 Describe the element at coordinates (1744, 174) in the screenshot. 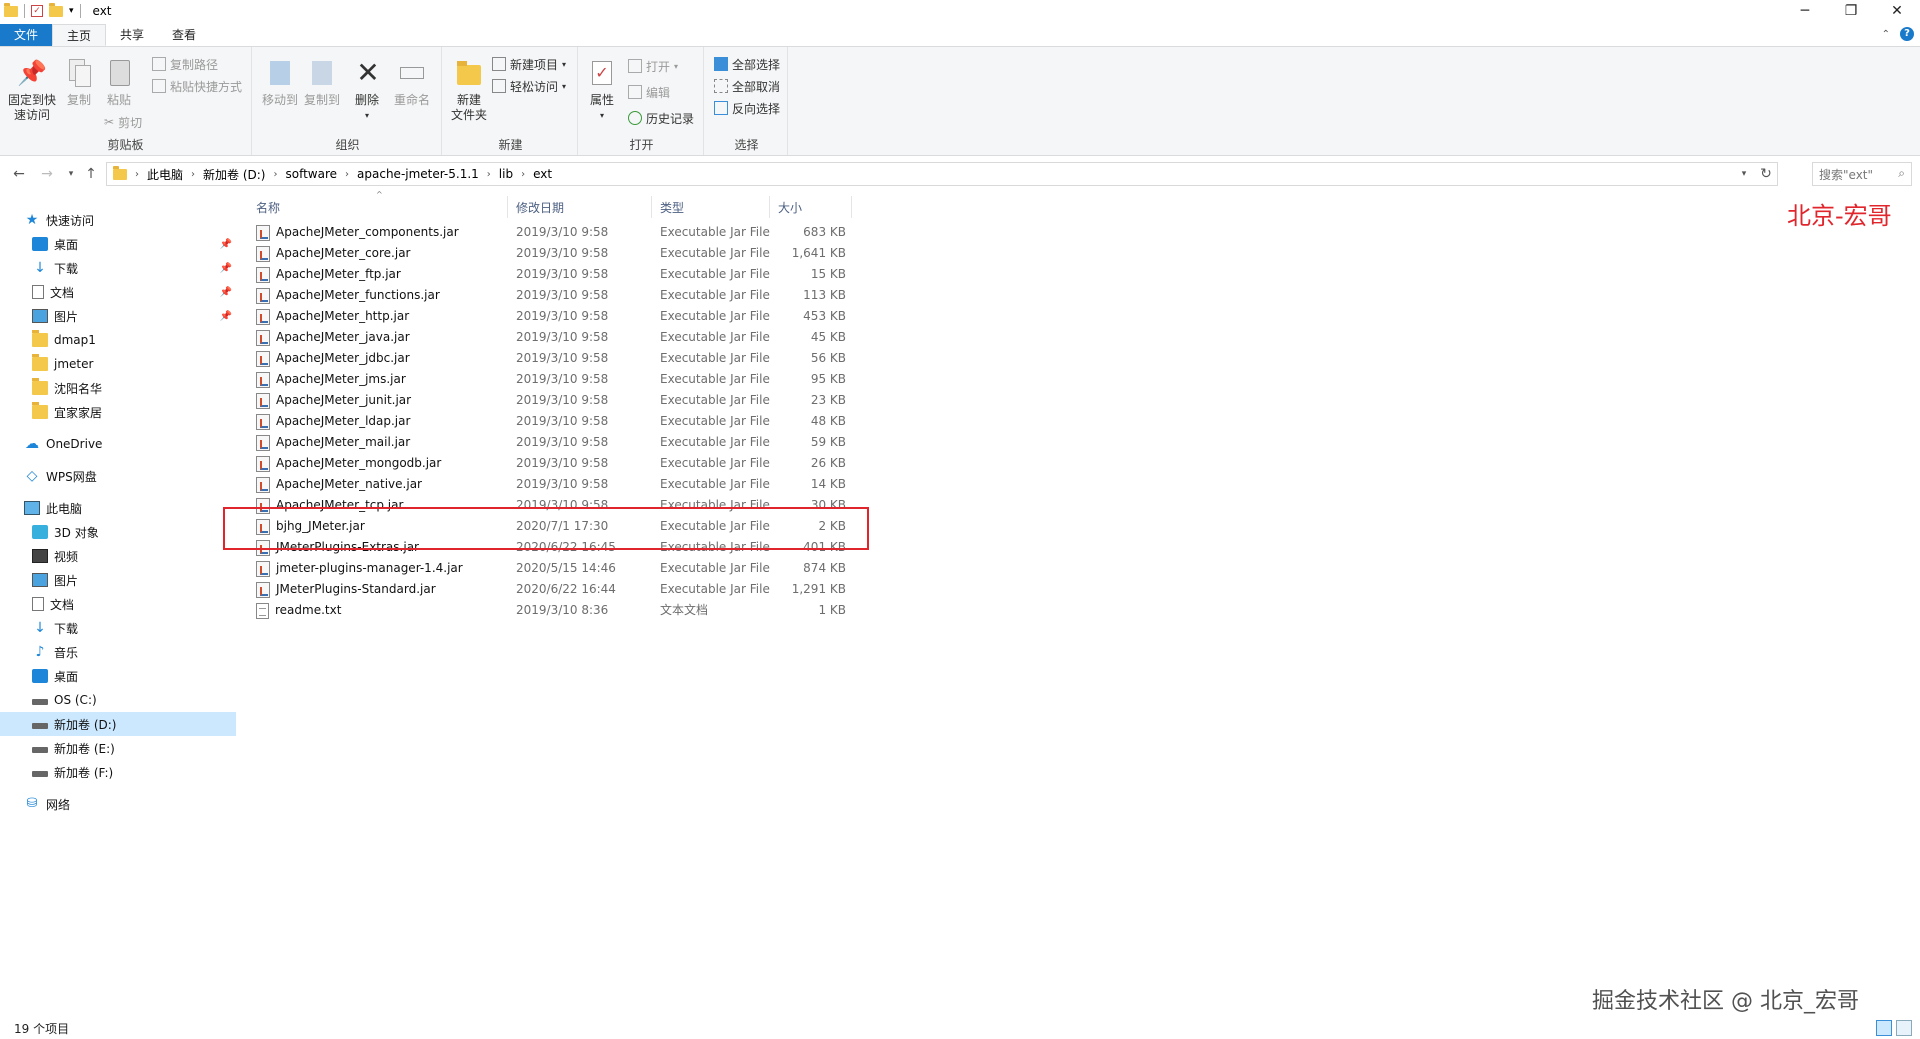

I see `address-dropdown-button: ▾` at that location.